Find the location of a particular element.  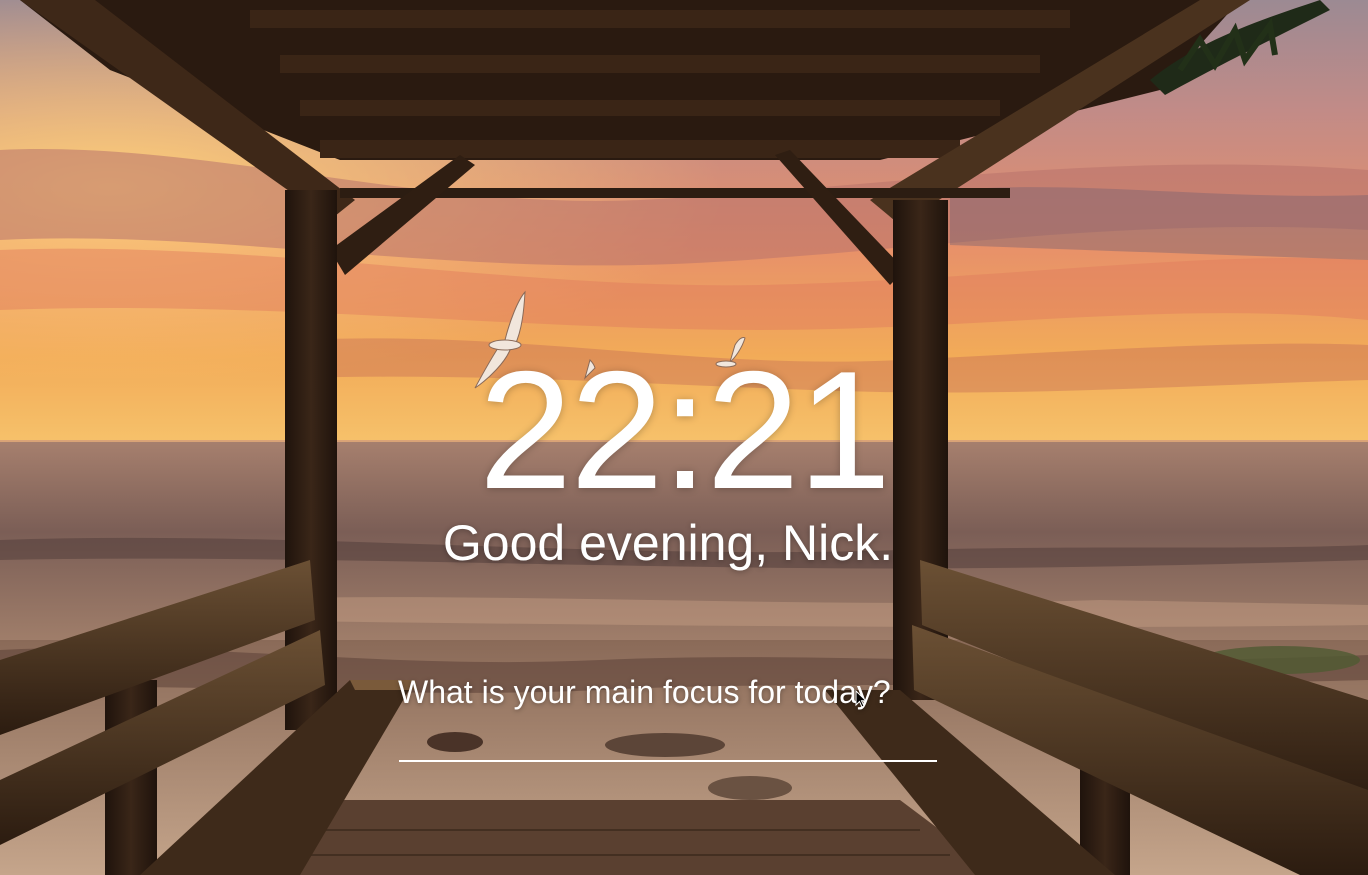

mouse-cursor-icon is located at coordinates (861, 699).